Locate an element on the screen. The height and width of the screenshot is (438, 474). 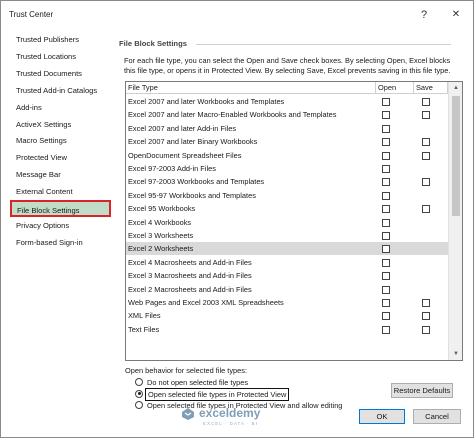
file-type-label: Excel 2007 and later Add-in Files is located at coordinates (182, 128).